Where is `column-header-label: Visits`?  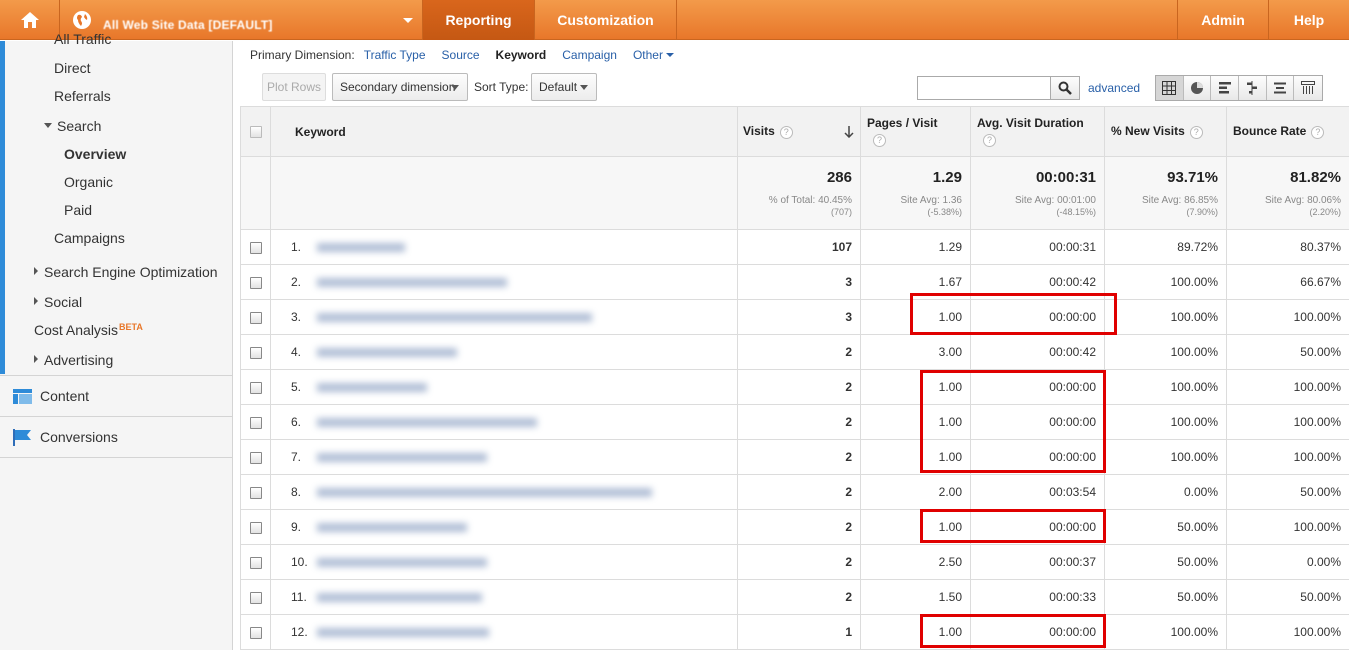
column-header-label: Visits is located at coordinates (759, 131).